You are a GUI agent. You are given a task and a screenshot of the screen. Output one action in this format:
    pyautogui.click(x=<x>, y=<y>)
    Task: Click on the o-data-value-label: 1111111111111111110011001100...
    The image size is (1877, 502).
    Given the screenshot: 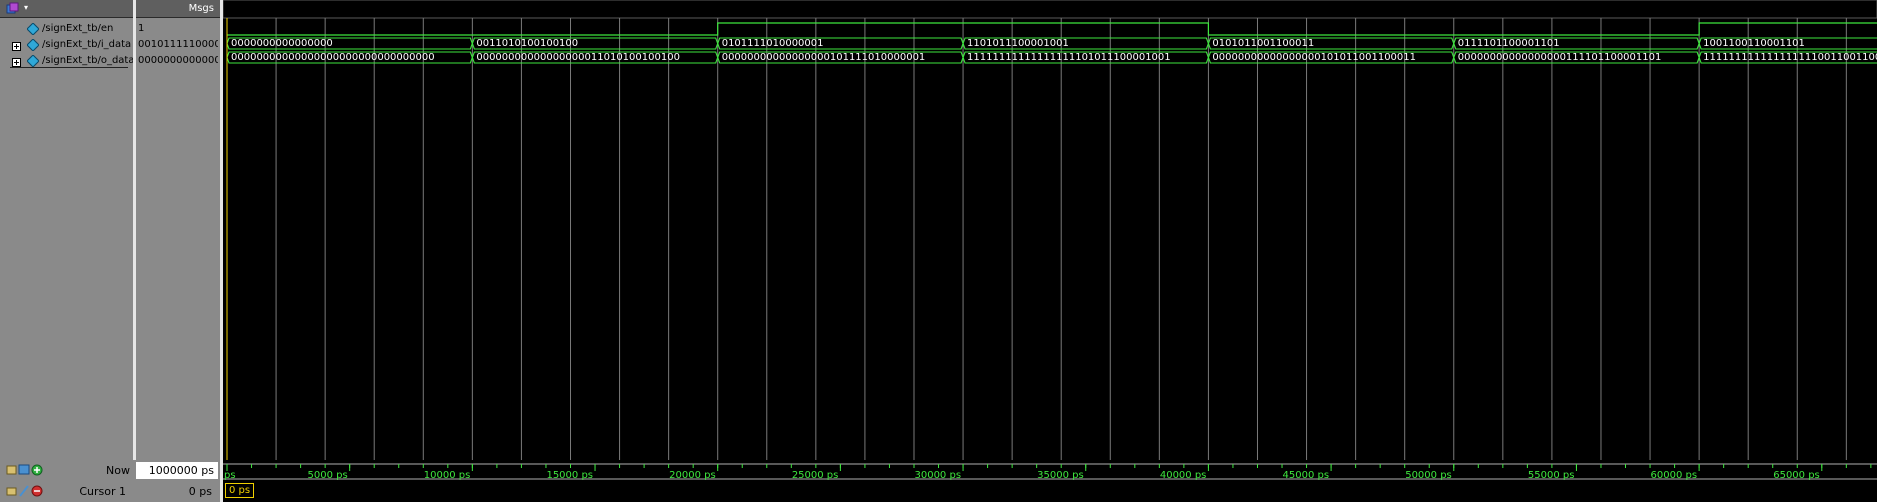 What is the action you would take?
    pyautogui.click(x=1790, y=57)
    